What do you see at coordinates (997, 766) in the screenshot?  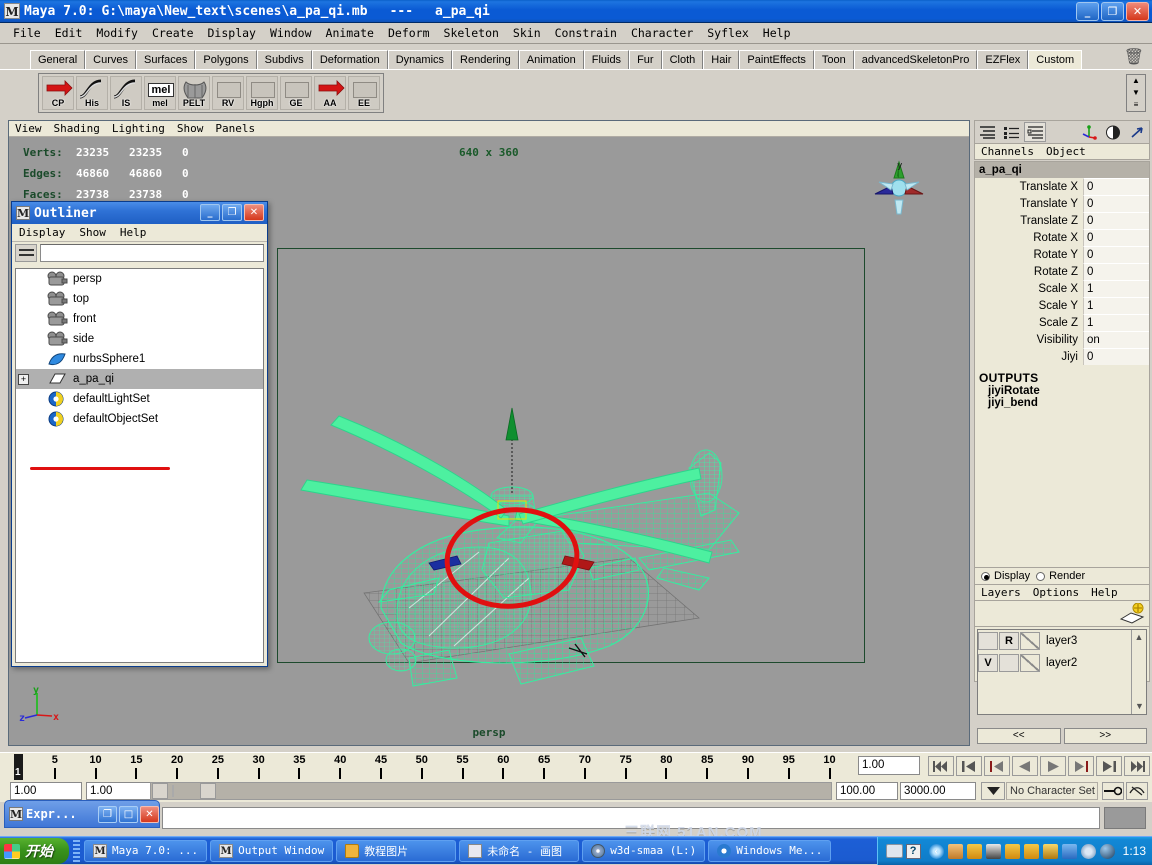 I see `step-back-frame-icon` at bounding box center [997, 766].